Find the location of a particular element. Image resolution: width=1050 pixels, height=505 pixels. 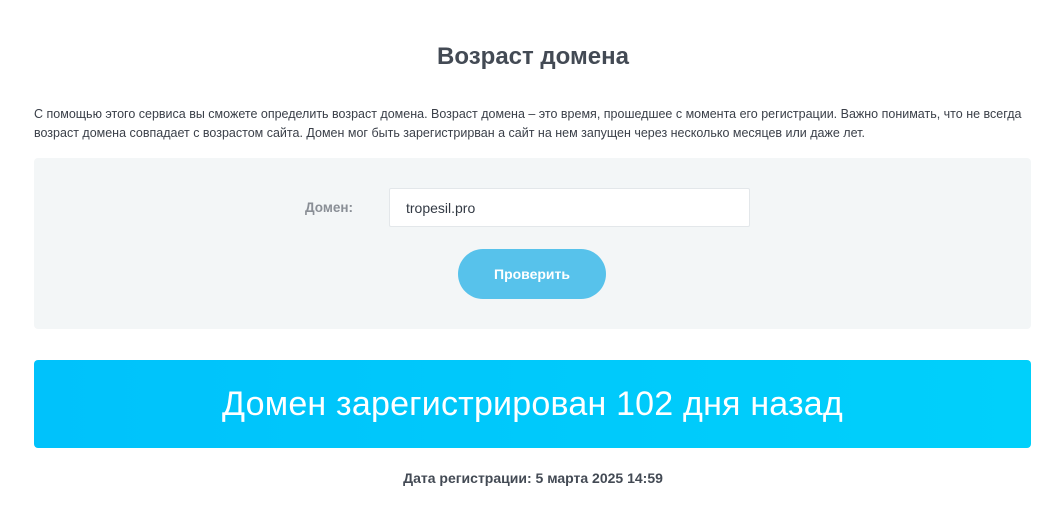

domain-label: Домен: is located at coordinates (329, 207).